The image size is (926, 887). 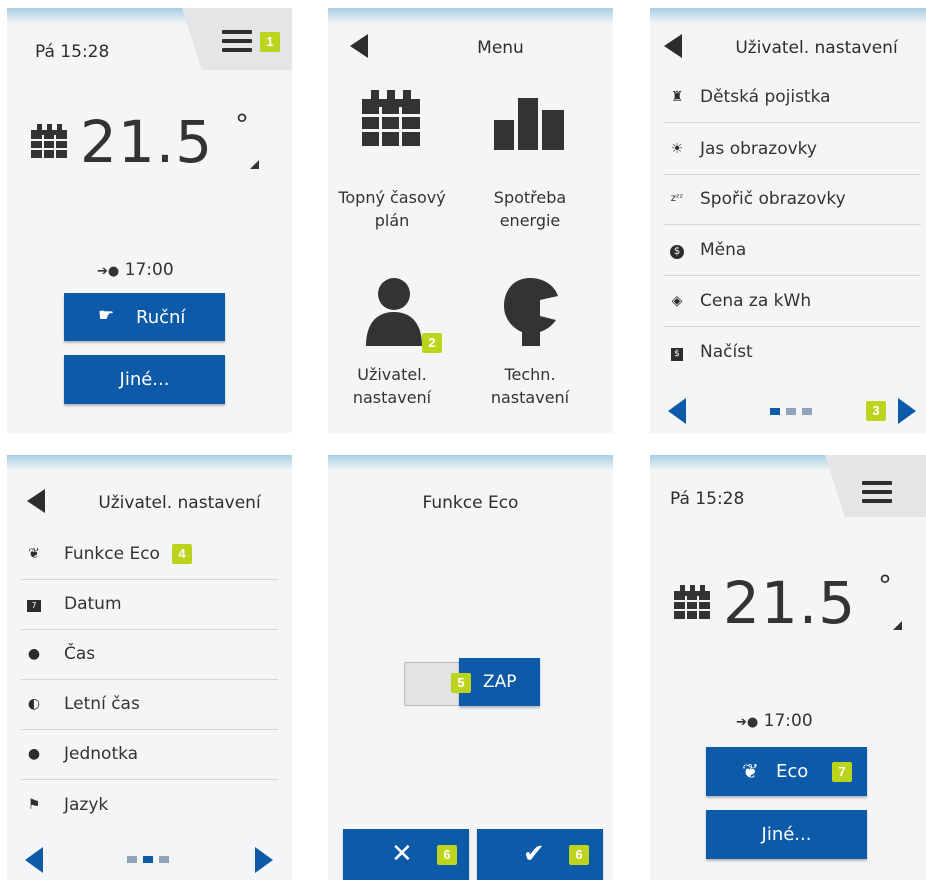 I want to click on list-item: ♜ Dětská pojistka, so click(x=788, y=98).